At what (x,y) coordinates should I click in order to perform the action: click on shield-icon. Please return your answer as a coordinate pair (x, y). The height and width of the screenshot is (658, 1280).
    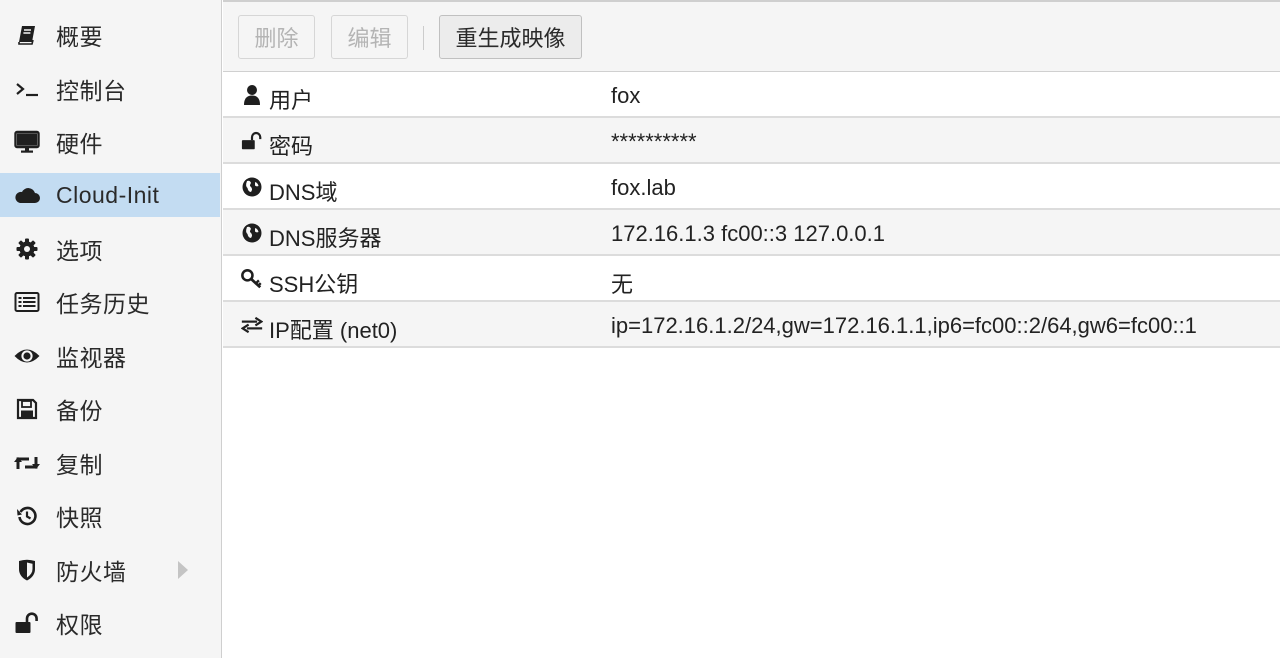
    Looking at the image, I should click on (27, 570).